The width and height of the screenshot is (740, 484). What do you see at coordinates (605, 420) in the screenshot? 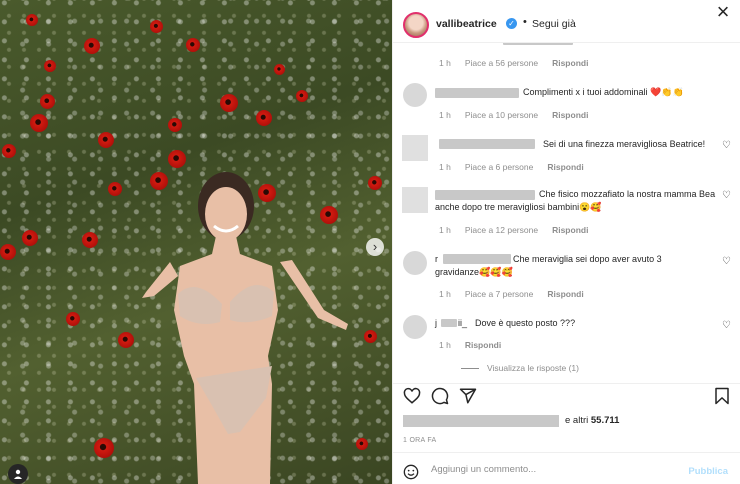
I see `likes-count: 55.711` at bounding box center [605, 420].